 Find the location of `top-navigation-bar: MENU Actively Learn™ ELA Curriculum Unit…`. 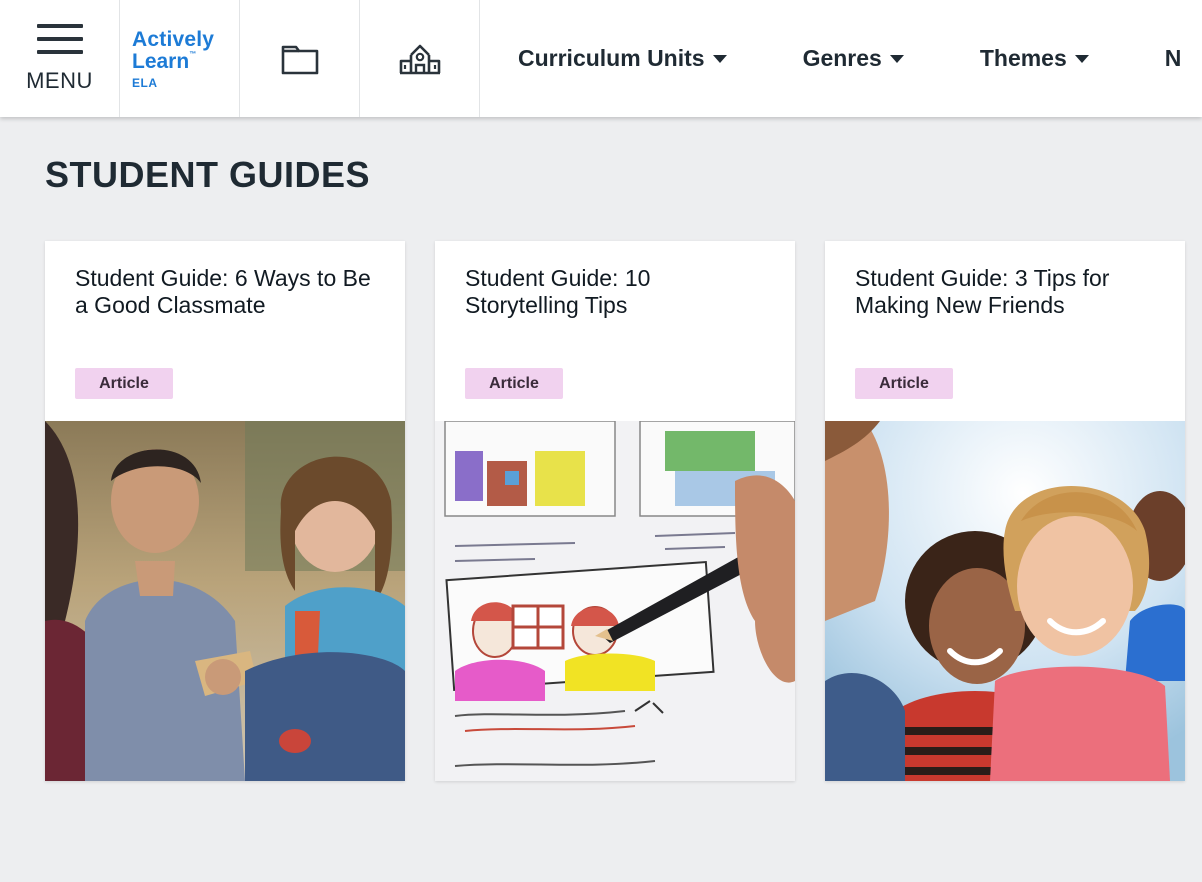

top-navigation-bar: MENU Actively Learn™ ELA Curriculum Unit… is located at coordinates (601, 58).